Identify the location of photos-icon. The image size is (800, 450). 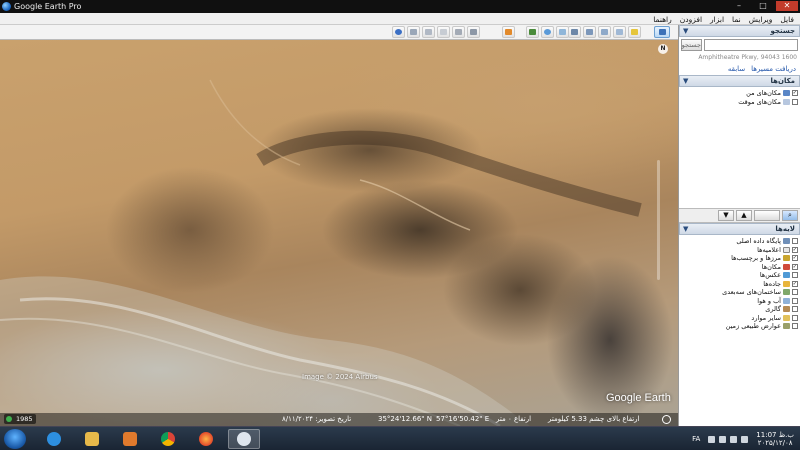
(786, 275).